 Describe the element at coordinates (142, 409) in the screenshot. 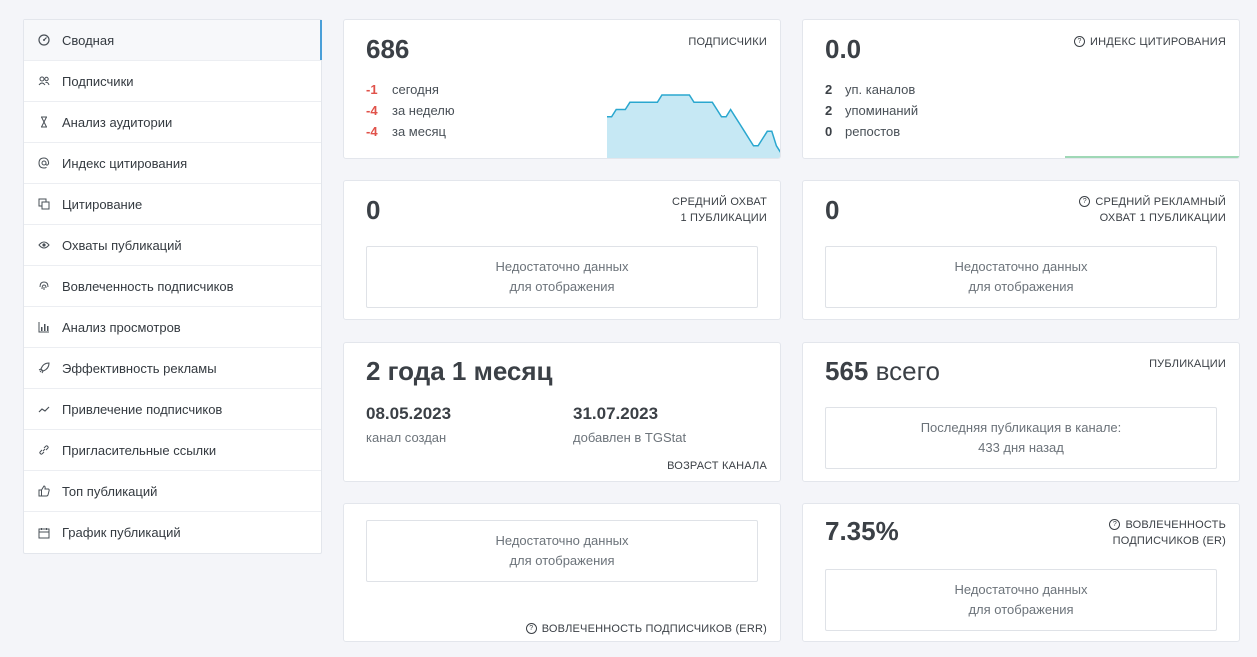

I see `sidebar-item-label: Привлечение подписчиков` at that location.